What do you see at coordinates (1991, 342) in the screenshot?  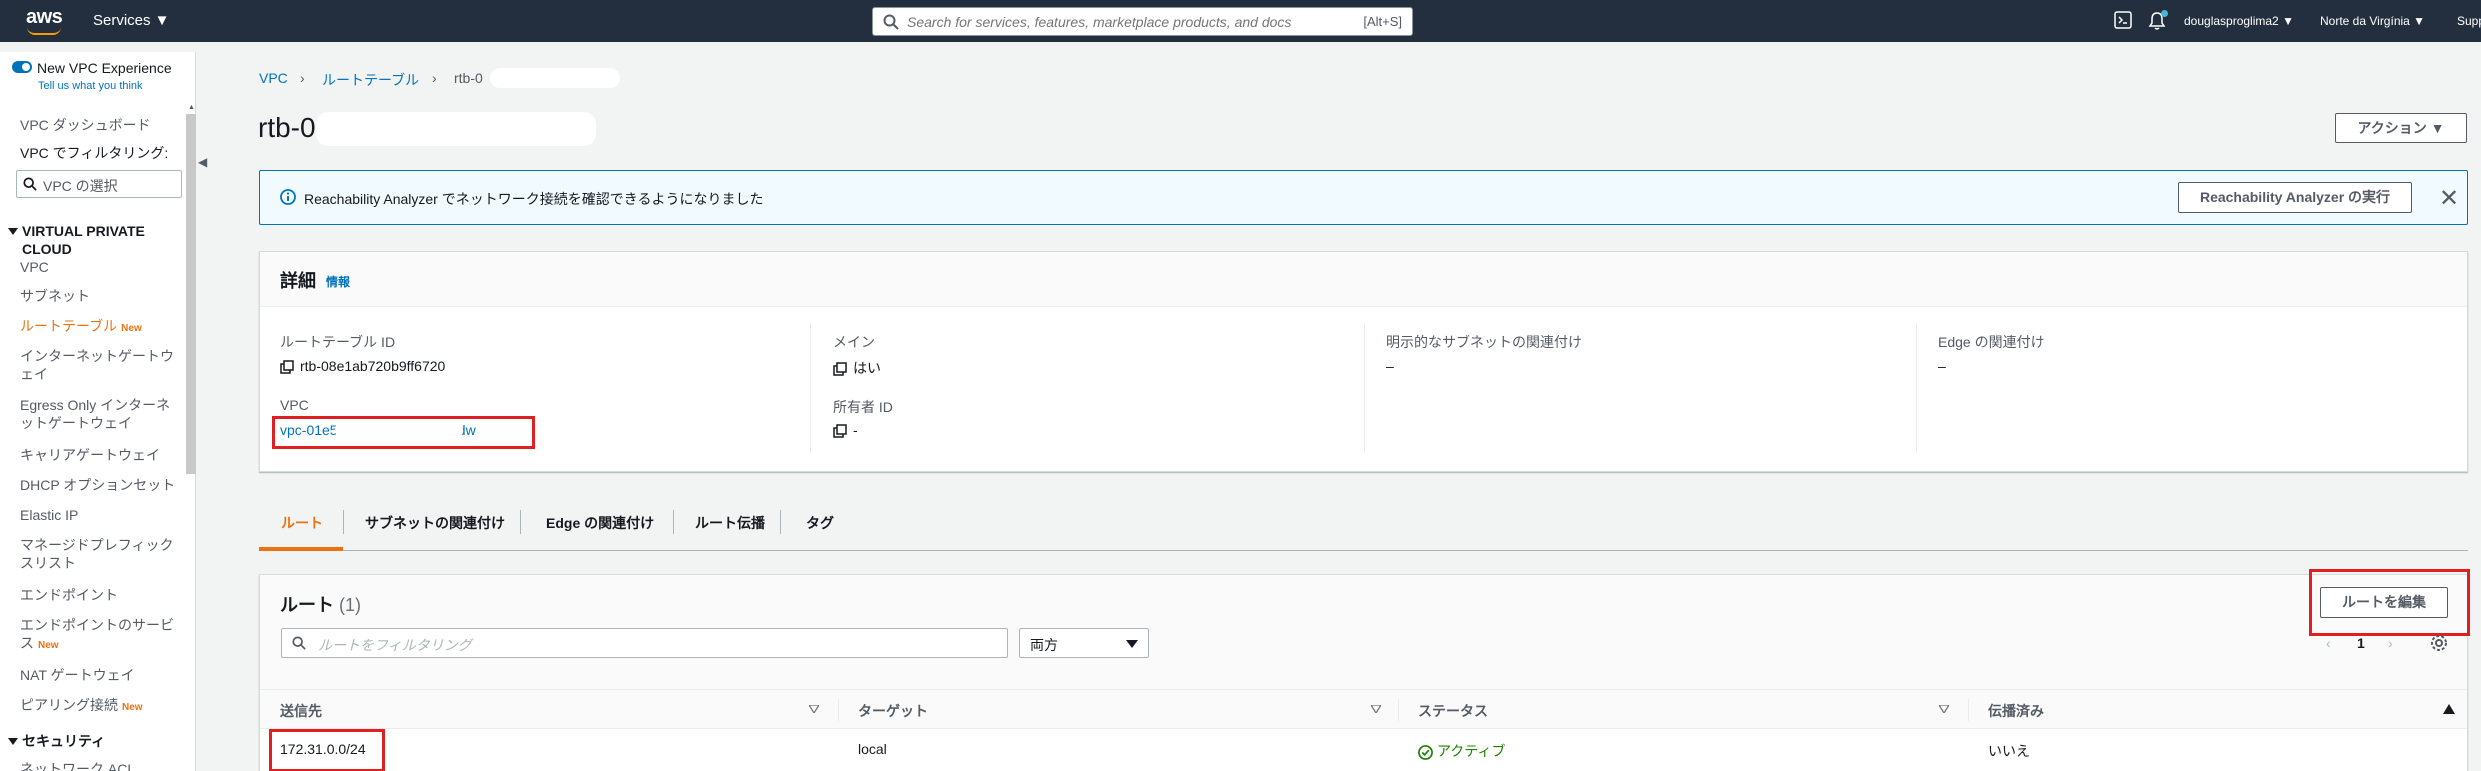 I see `edge-associations-label: Edge の関連付け` at bounding box center [1991, 342].